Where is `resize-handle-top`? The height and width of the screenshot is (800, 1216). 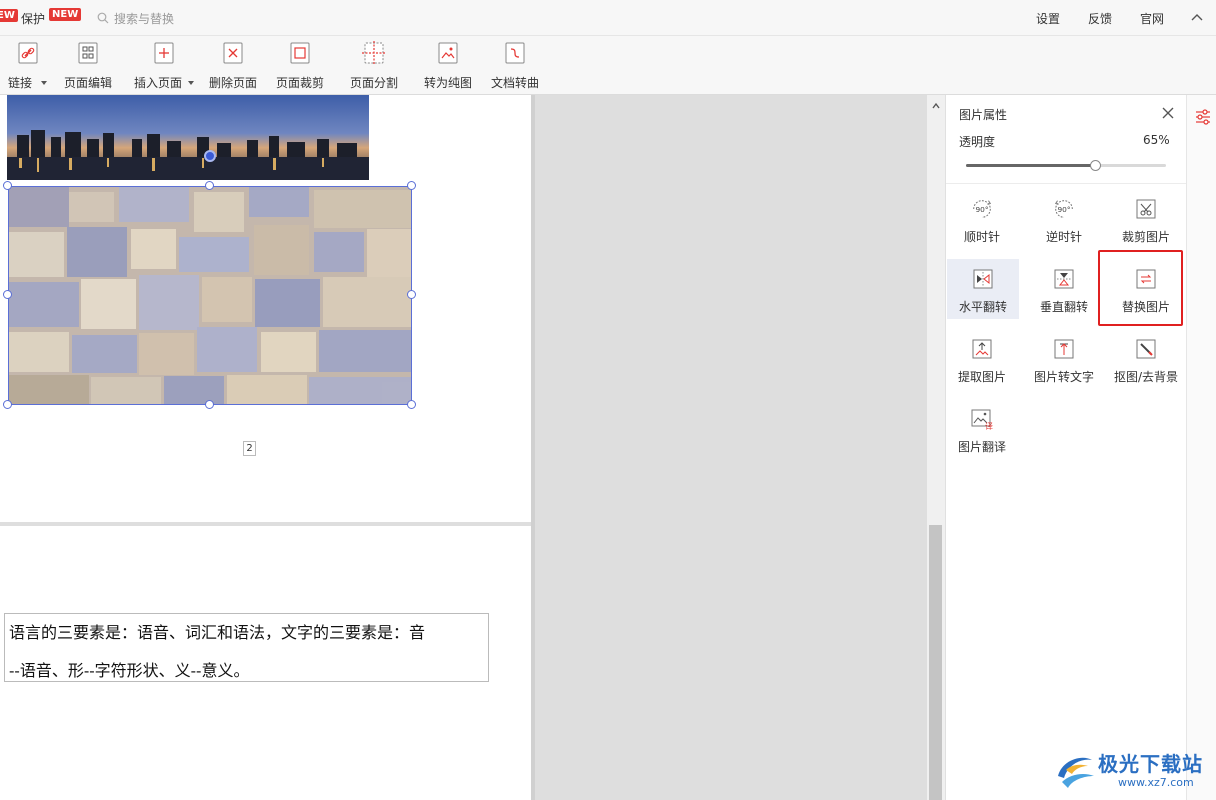
resize-handle-top is located at coordinates (209, 185).